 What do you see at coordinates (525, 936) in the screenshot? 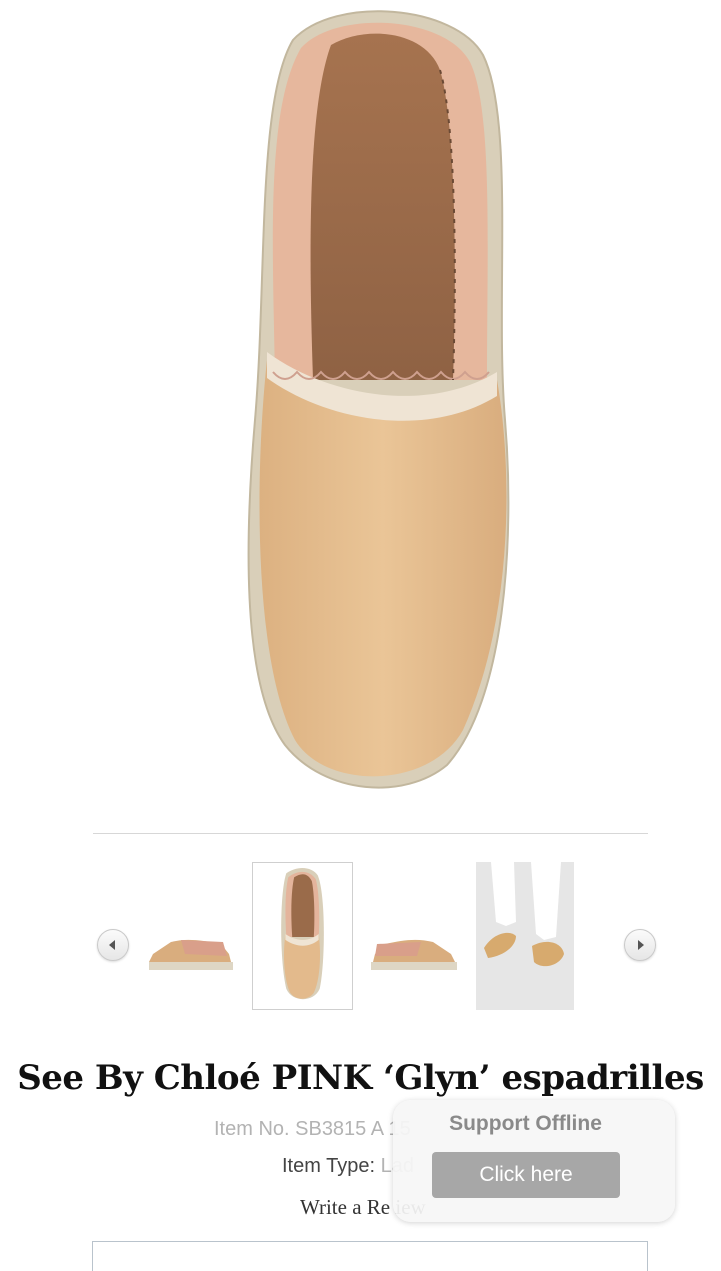
I see `thumbnail-worn` at bounding box center [525, 936].